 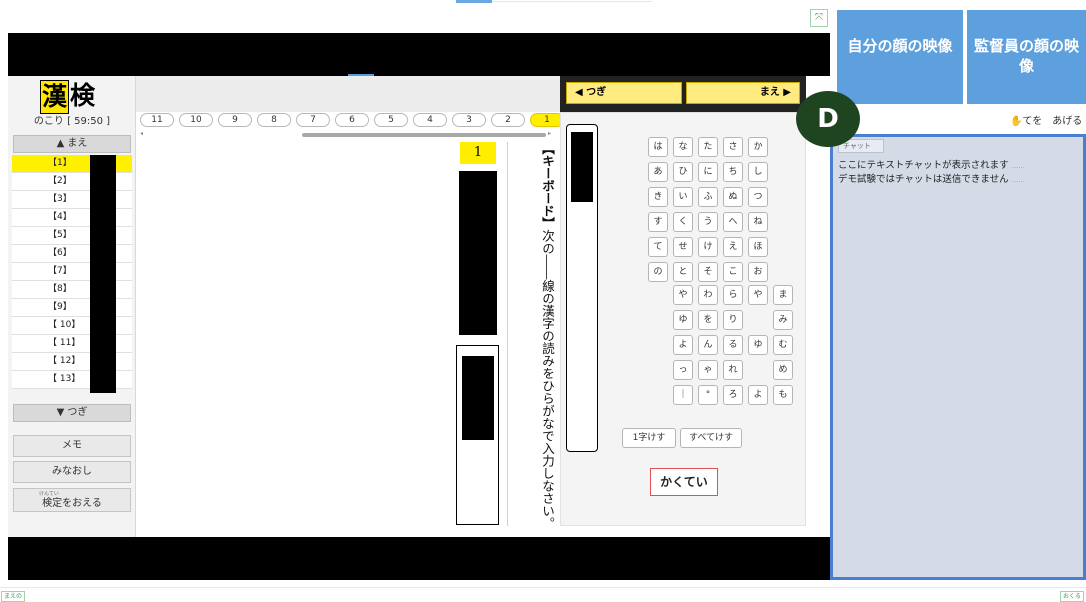 What do you see at coordinates (348, 94) in the screenshot?
I see `tab-bar` at bounding box center [348, 94].